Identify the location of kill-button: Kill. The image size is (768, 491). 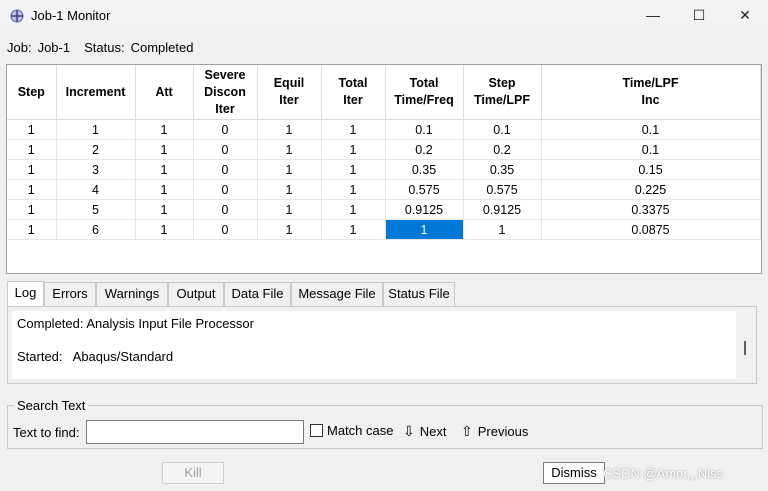
(193, 473).